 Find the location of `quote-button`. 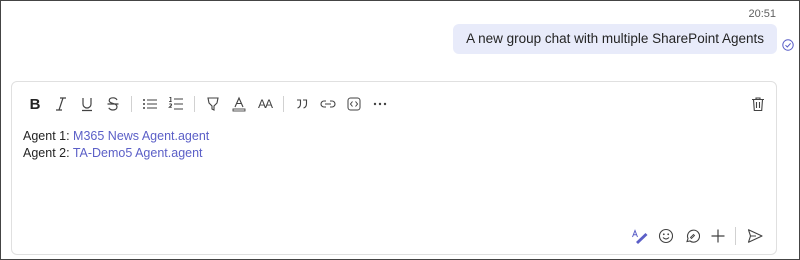

quote-button is located at coordinates (302, 104).